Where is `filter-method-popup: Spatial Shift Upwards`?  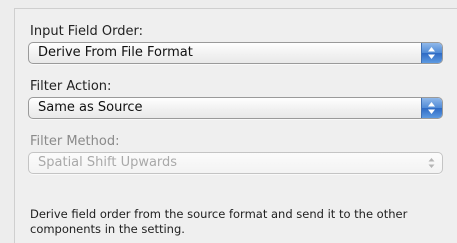
filter-method-popup: Spatial Shift Upwards is located at coordinates (235, 163).